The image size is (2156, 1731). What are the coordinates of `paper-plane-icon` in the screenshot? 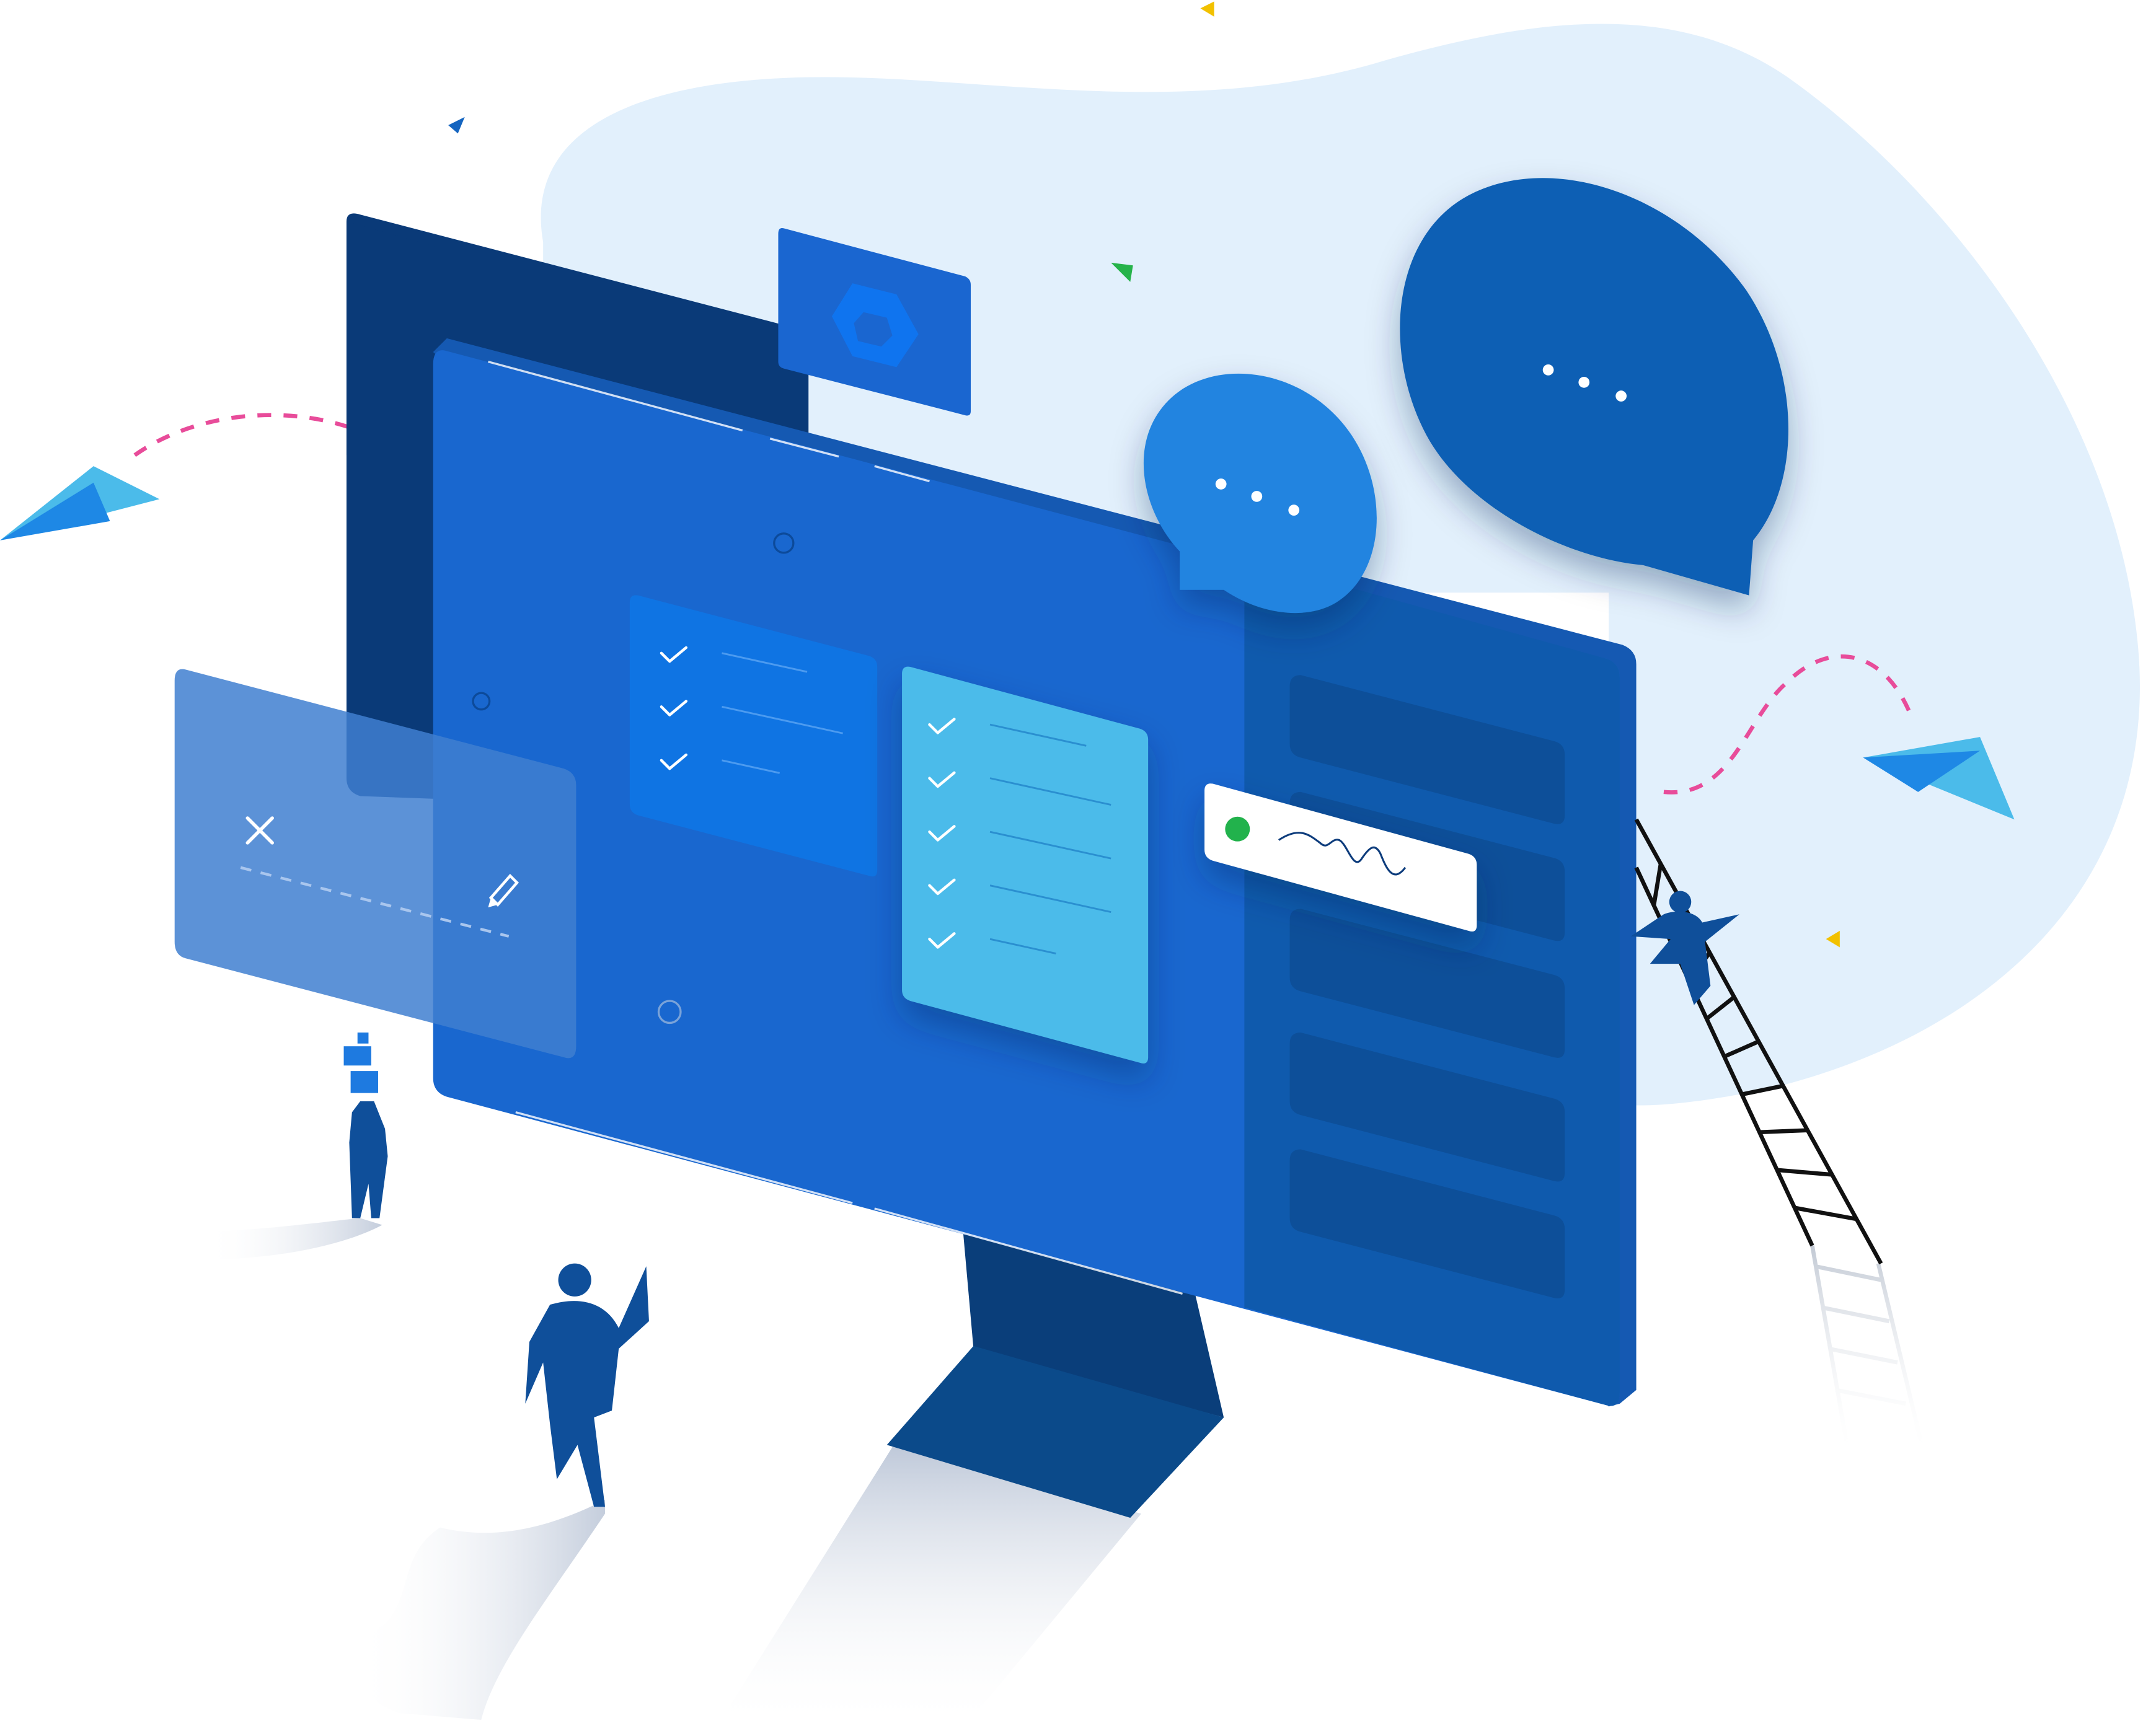 It's located at (80, 503).